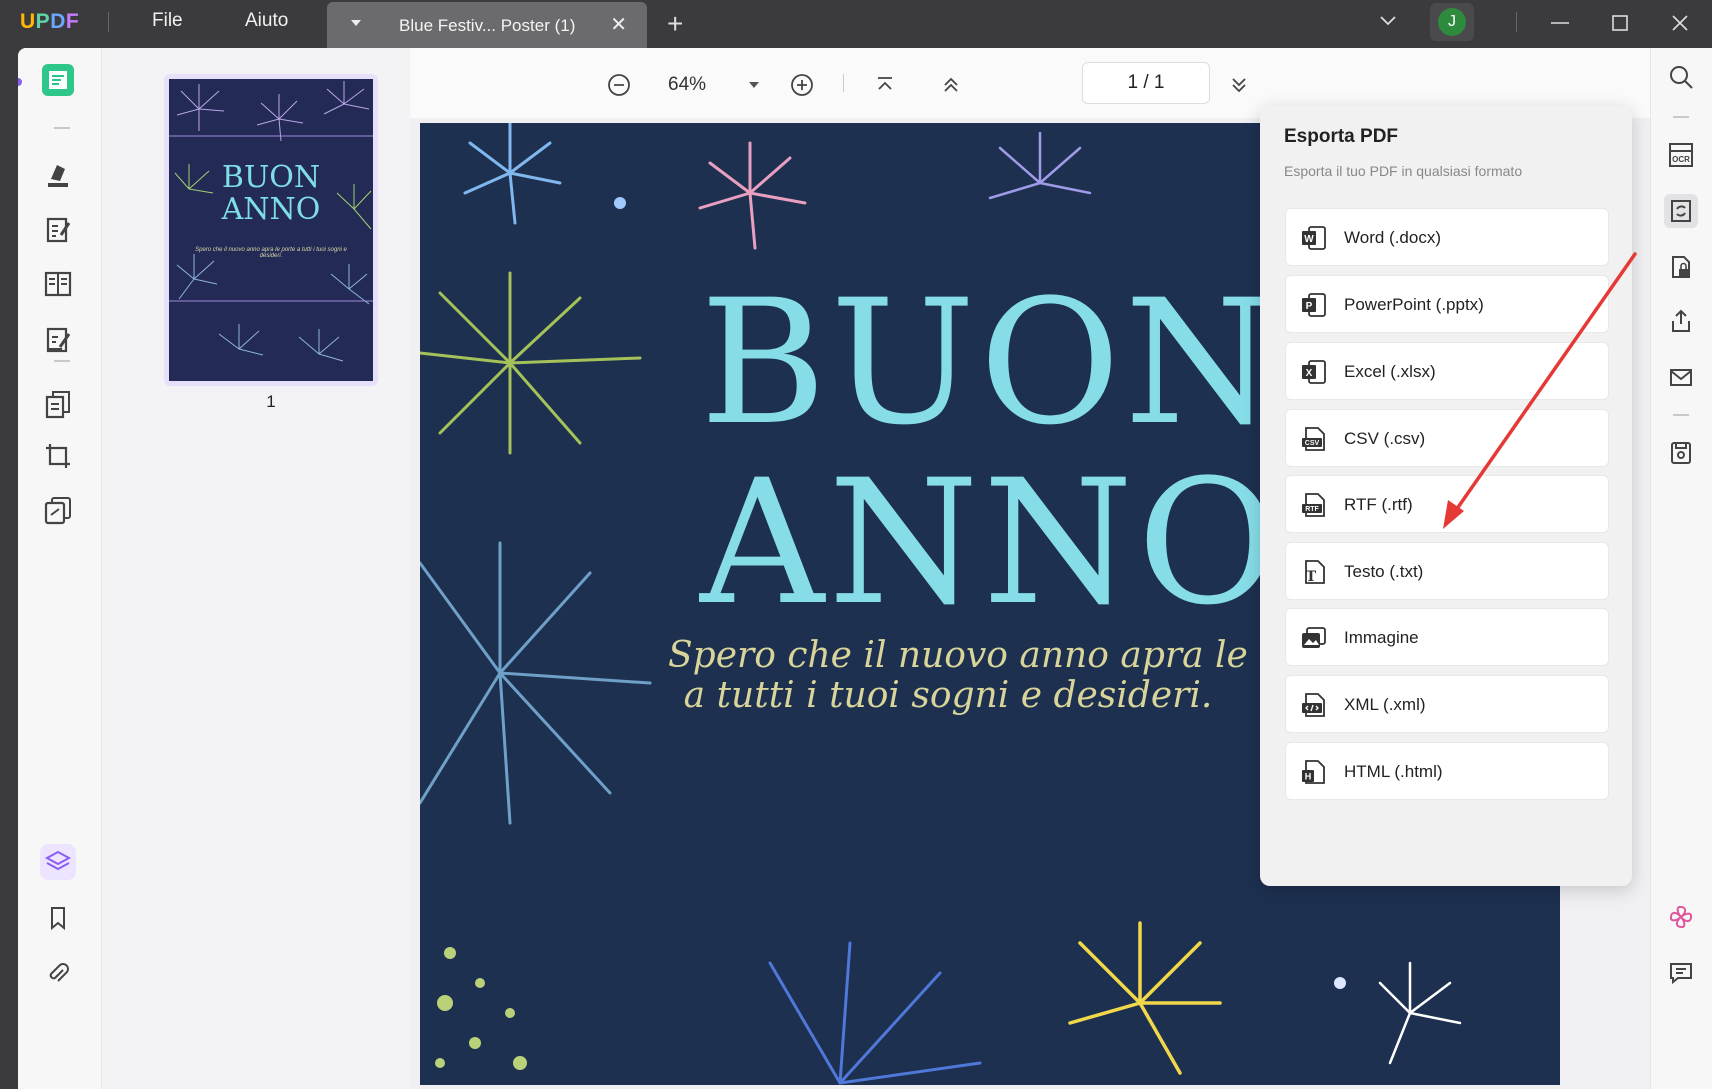 This screenshot has height=1089, width=1712. I want to click on crop-icon, so click(58, 456).